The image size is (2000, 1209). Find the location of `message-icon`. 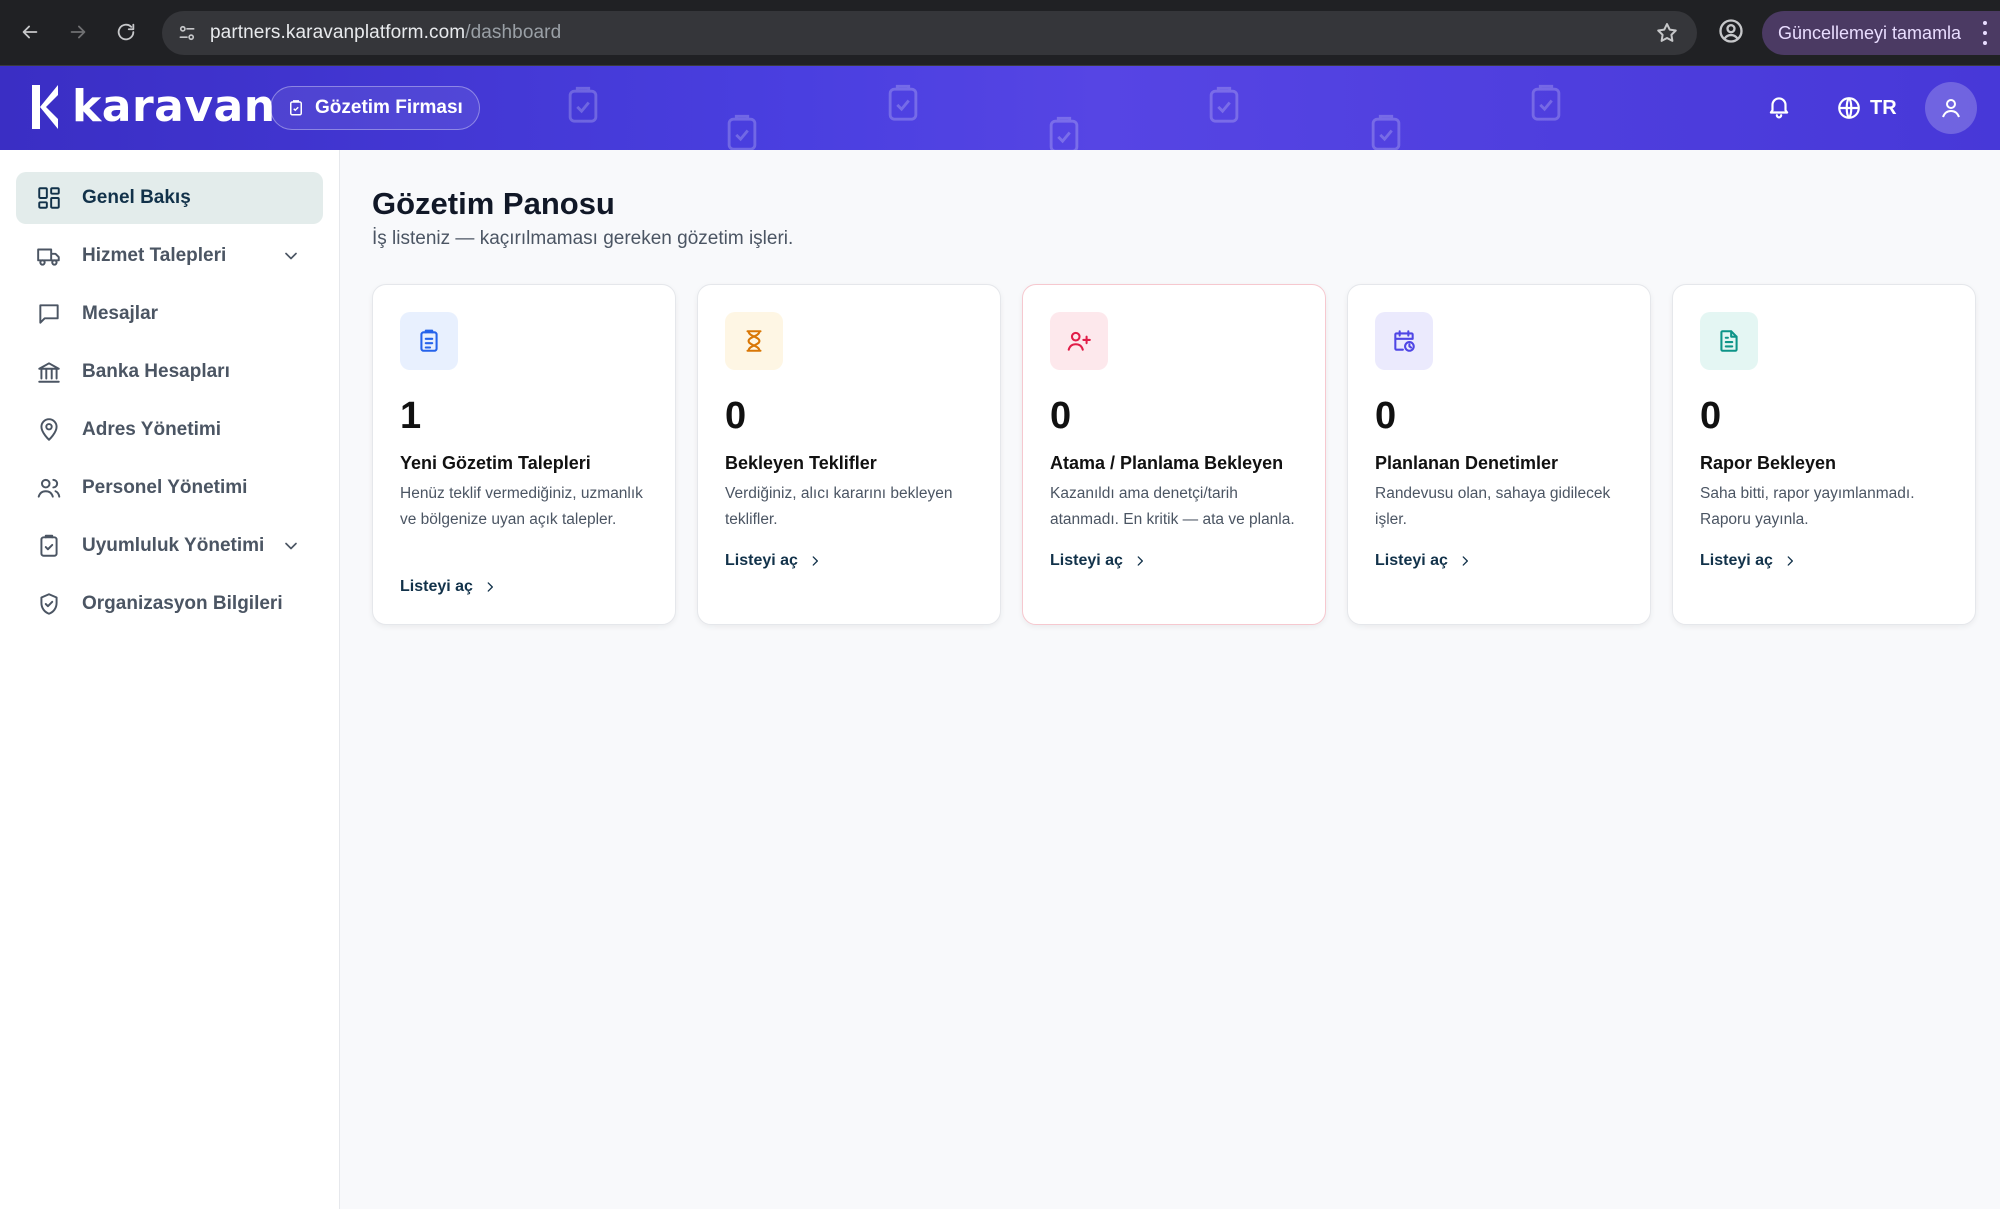

message-icon is located at coordinates (49, 314).